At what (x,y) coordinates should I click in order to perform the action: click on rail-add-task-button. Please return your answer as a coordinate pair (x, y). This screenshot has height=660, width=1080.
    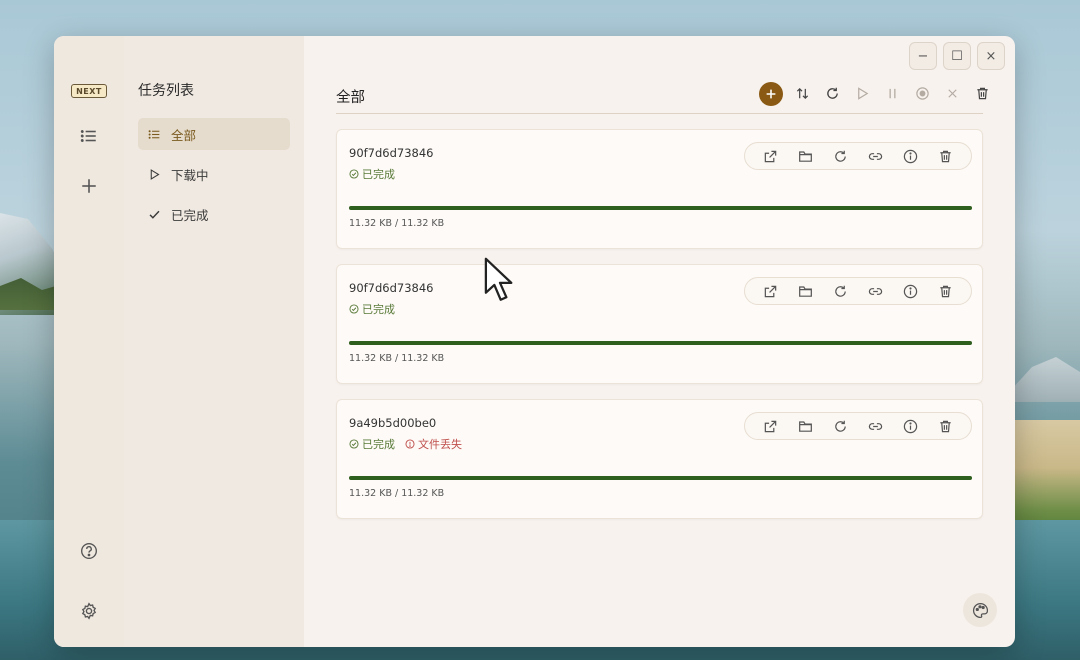
    Looking at the image, I should click on (89, 186).